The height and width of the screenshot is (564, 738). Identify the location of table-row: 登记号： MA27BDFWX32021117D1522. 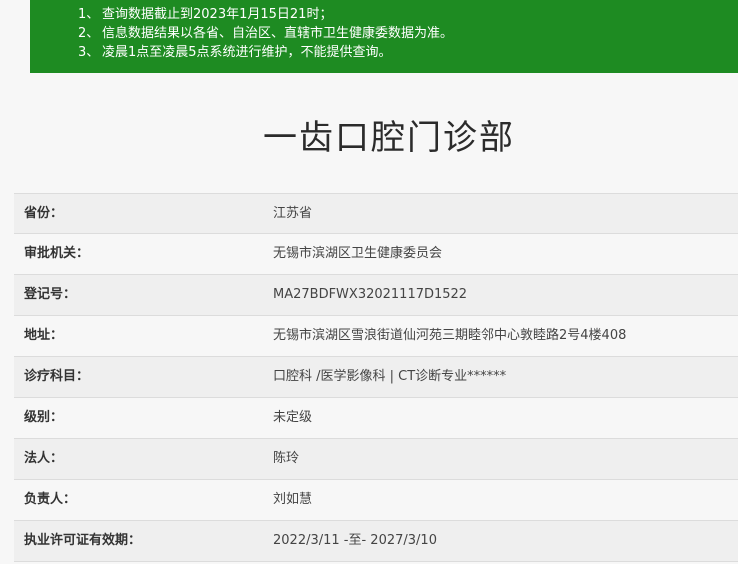
(376, 295).